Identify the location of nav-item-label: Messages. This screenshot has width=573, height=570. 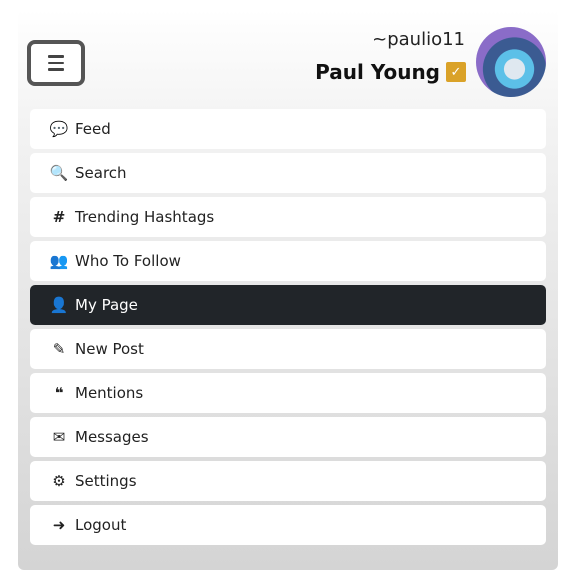
(112, 437).